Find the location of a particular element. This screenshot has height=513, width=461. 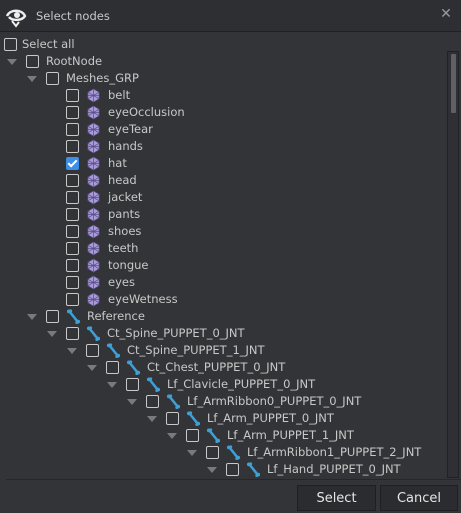

select-button: Select is located at coordinates (336, 498).